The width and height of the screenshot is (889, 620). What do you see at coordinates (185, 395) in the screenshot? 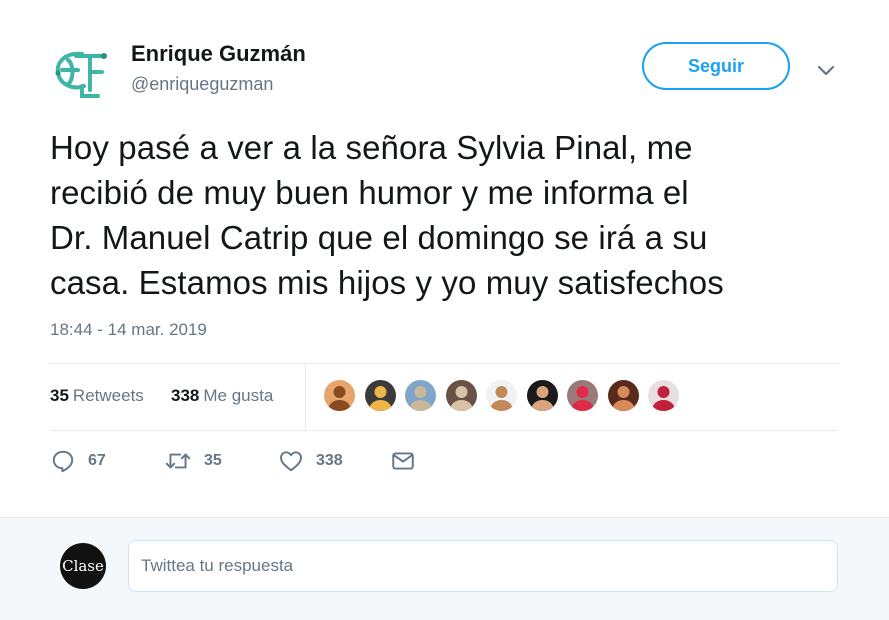
I see `likes-count: 338` at bounding box center [185, 395].